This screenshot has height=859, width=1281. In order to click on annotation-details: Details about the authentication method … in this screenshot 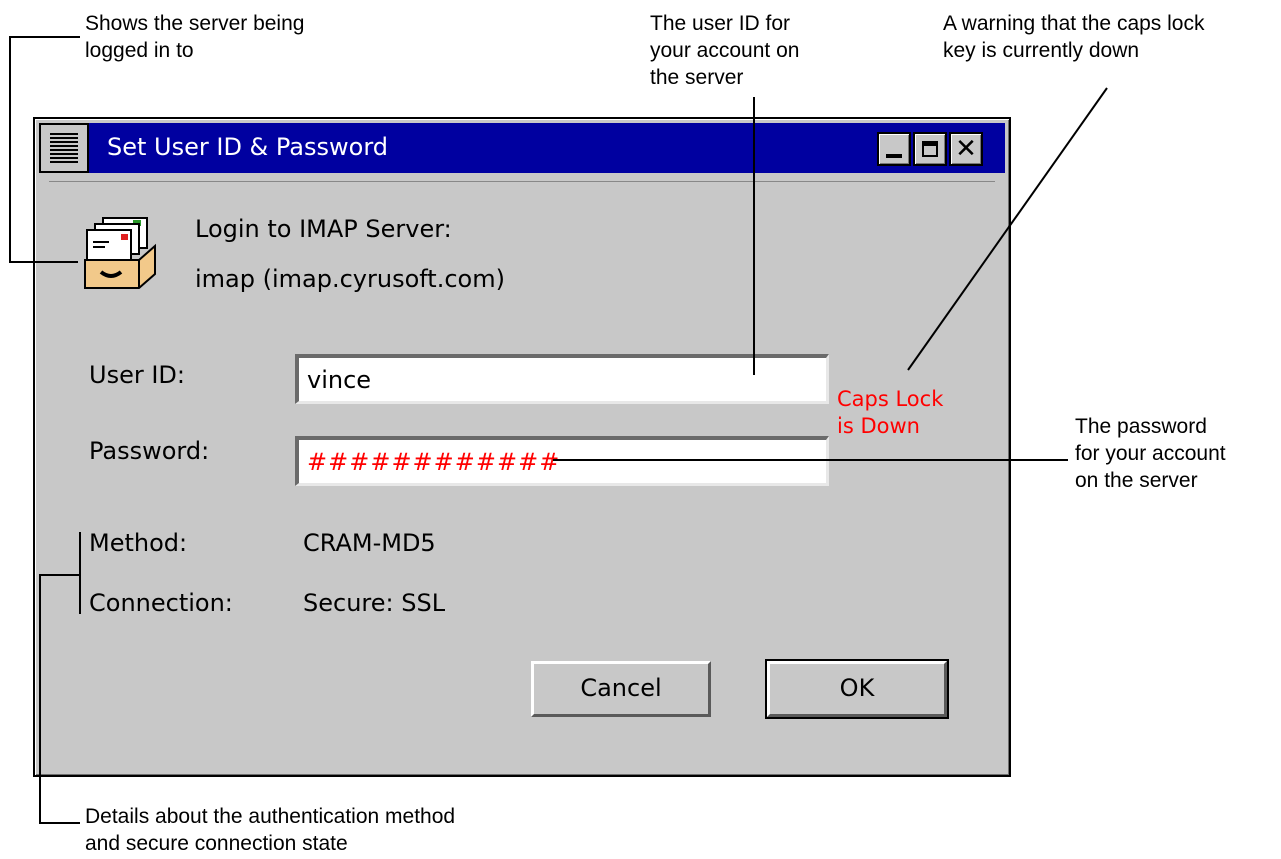, I will do `click(270, 830)`.